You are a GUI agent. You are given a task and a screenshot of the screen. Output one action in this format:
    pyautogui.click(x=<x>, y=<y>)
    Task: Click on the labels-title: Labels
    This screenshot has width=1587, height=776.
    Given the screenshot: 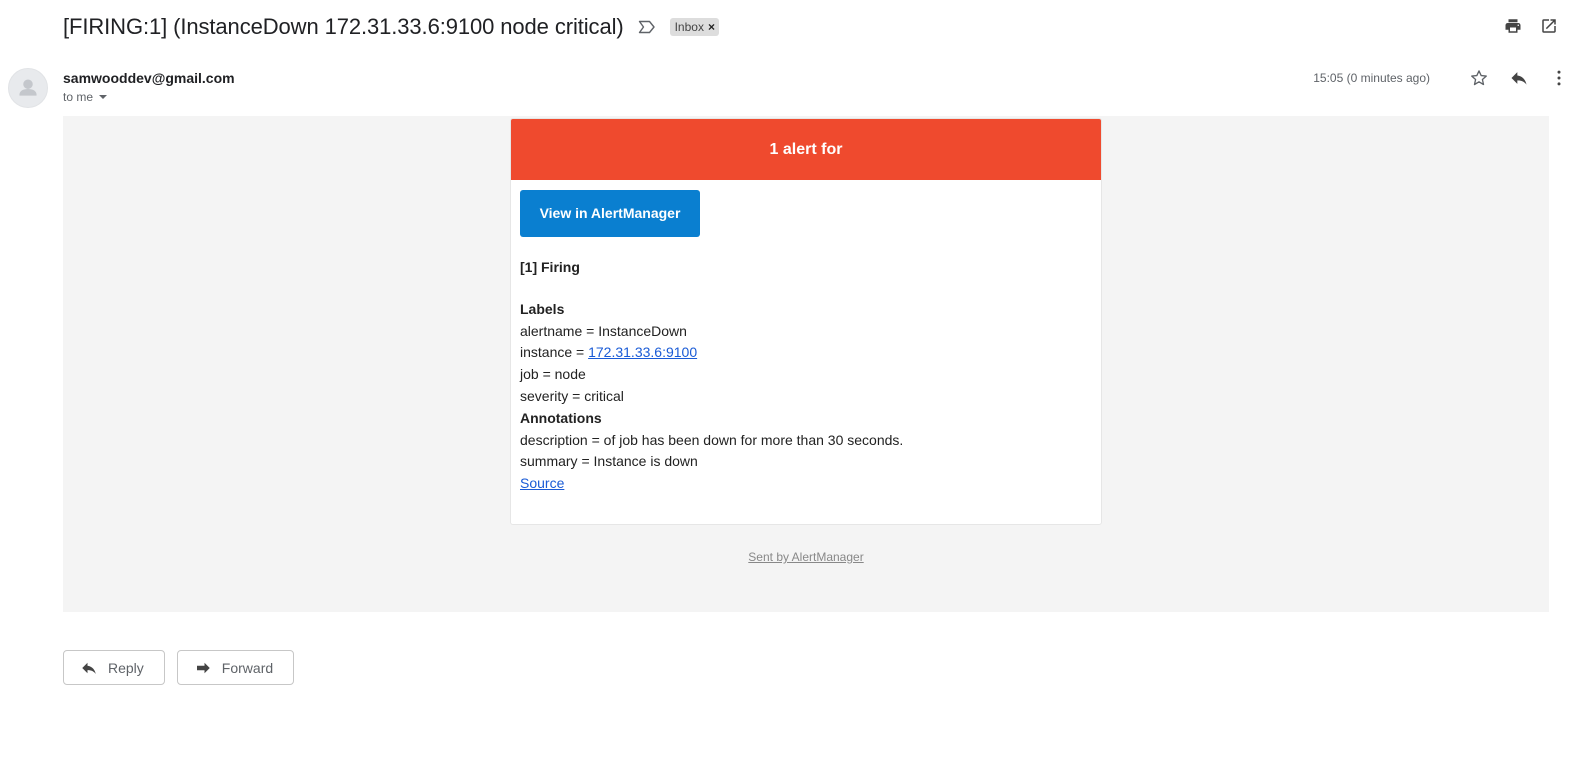 What is the action you would take?
    pyautogui.click(x=542, y=308)
    